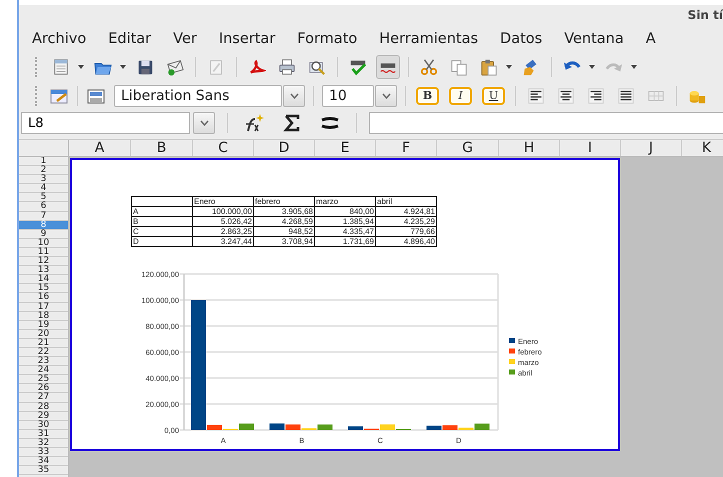  Describe the element at coordinates (43, 197) in the screenshot. I see `row-header: 5` at that location.